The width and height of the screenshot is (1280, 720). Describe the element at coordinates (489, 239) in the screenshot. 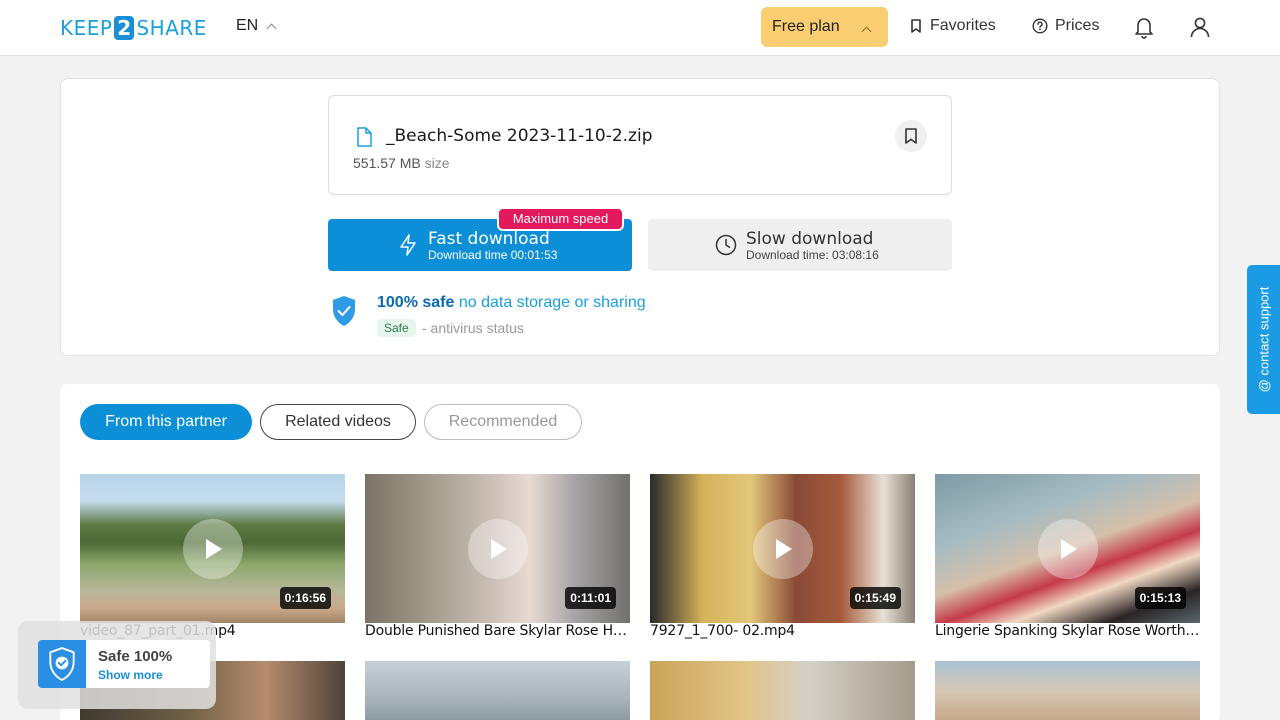

I see `fast-download-title: Fast download` at that location.